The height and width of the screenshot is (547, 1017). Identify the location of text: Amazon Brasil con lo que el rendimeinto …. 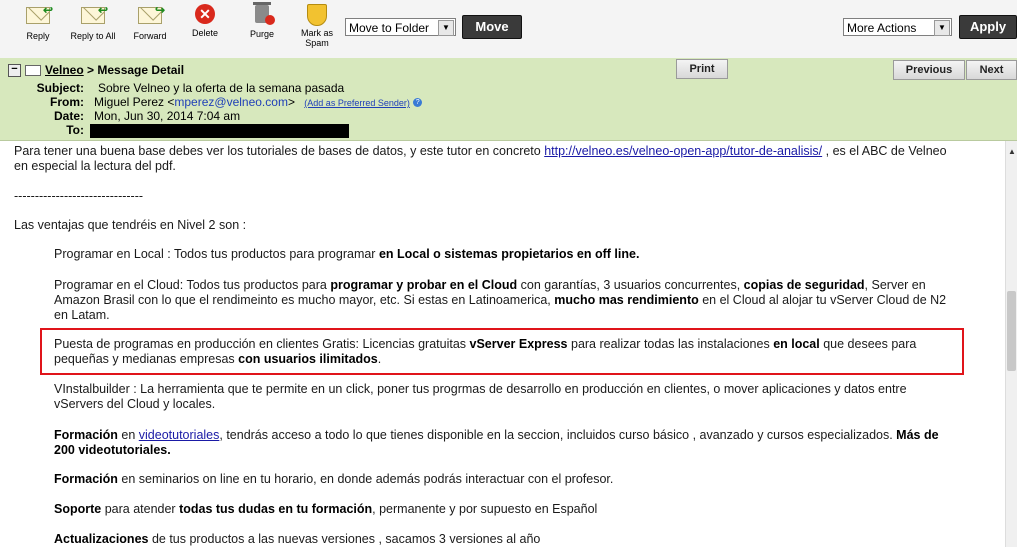
(304, 300).